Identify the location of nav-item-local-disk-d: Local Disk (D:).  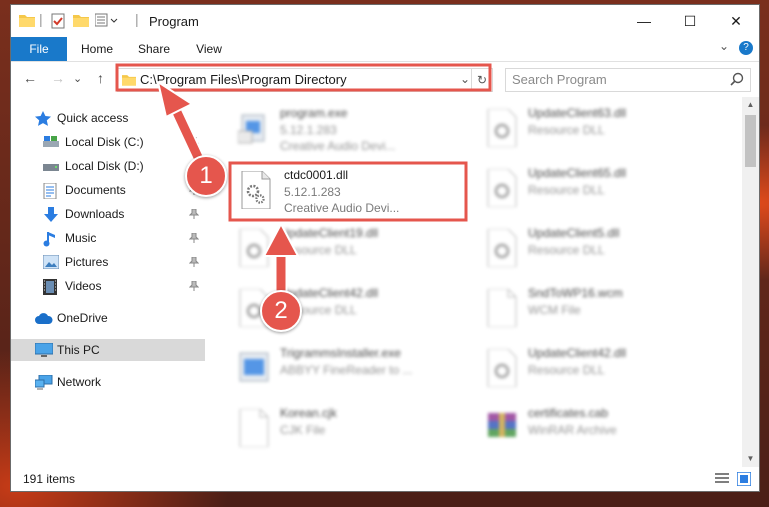
(108, 166).